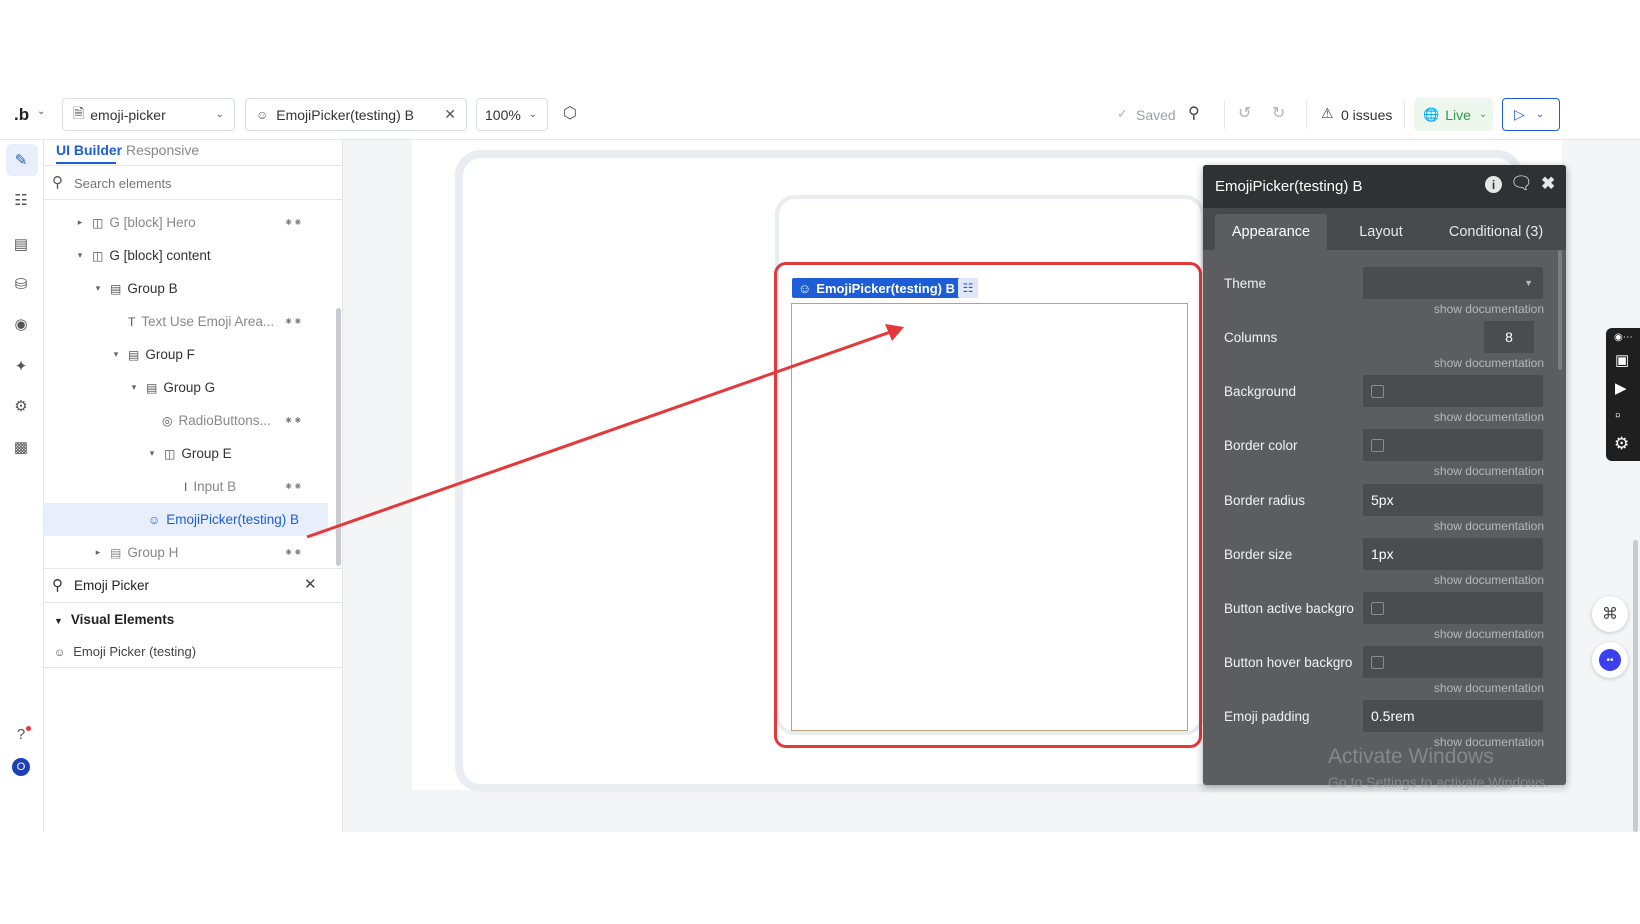  I want to click on assistant-face: ••, so click(1610, 660).